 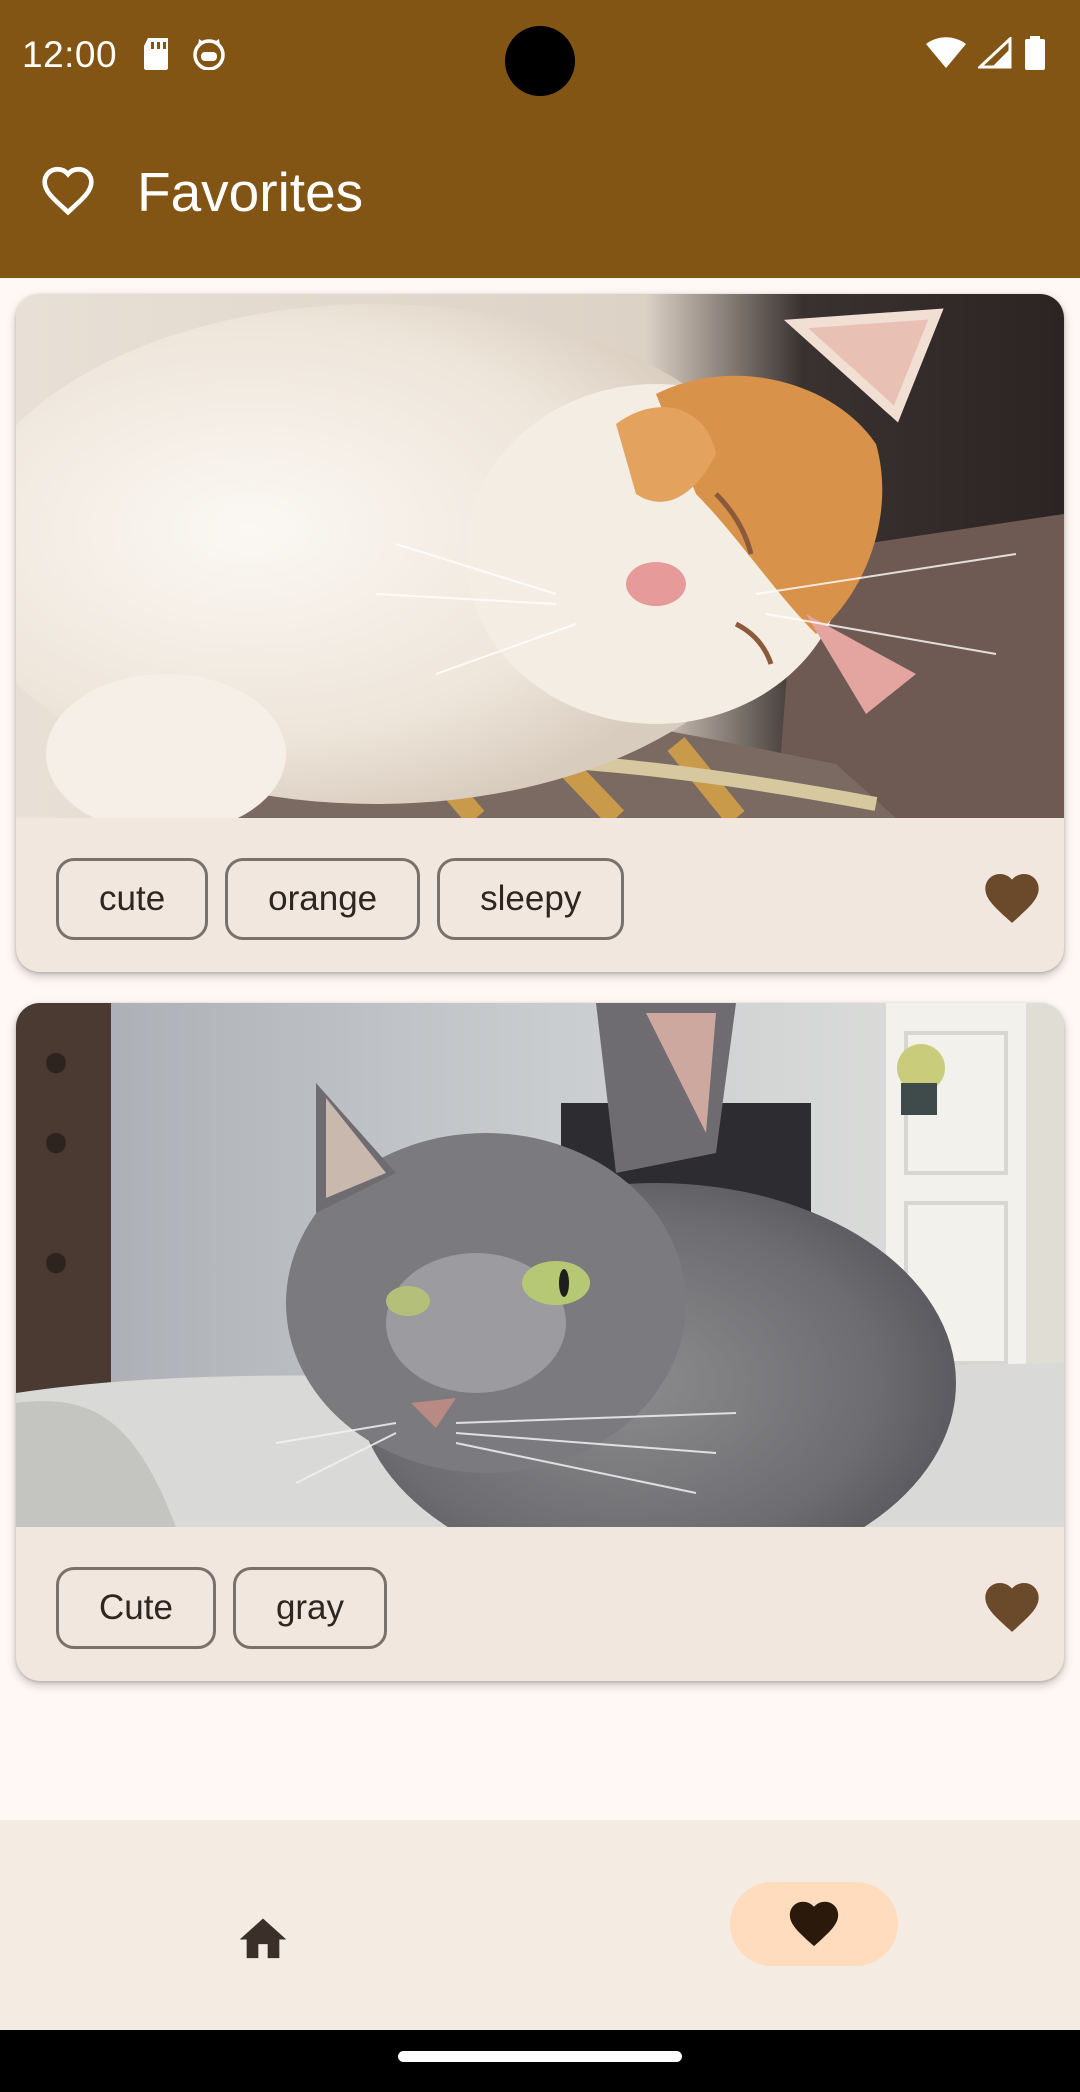 I want to click on tag-chip: Cute, so click(x=136, y=1608).